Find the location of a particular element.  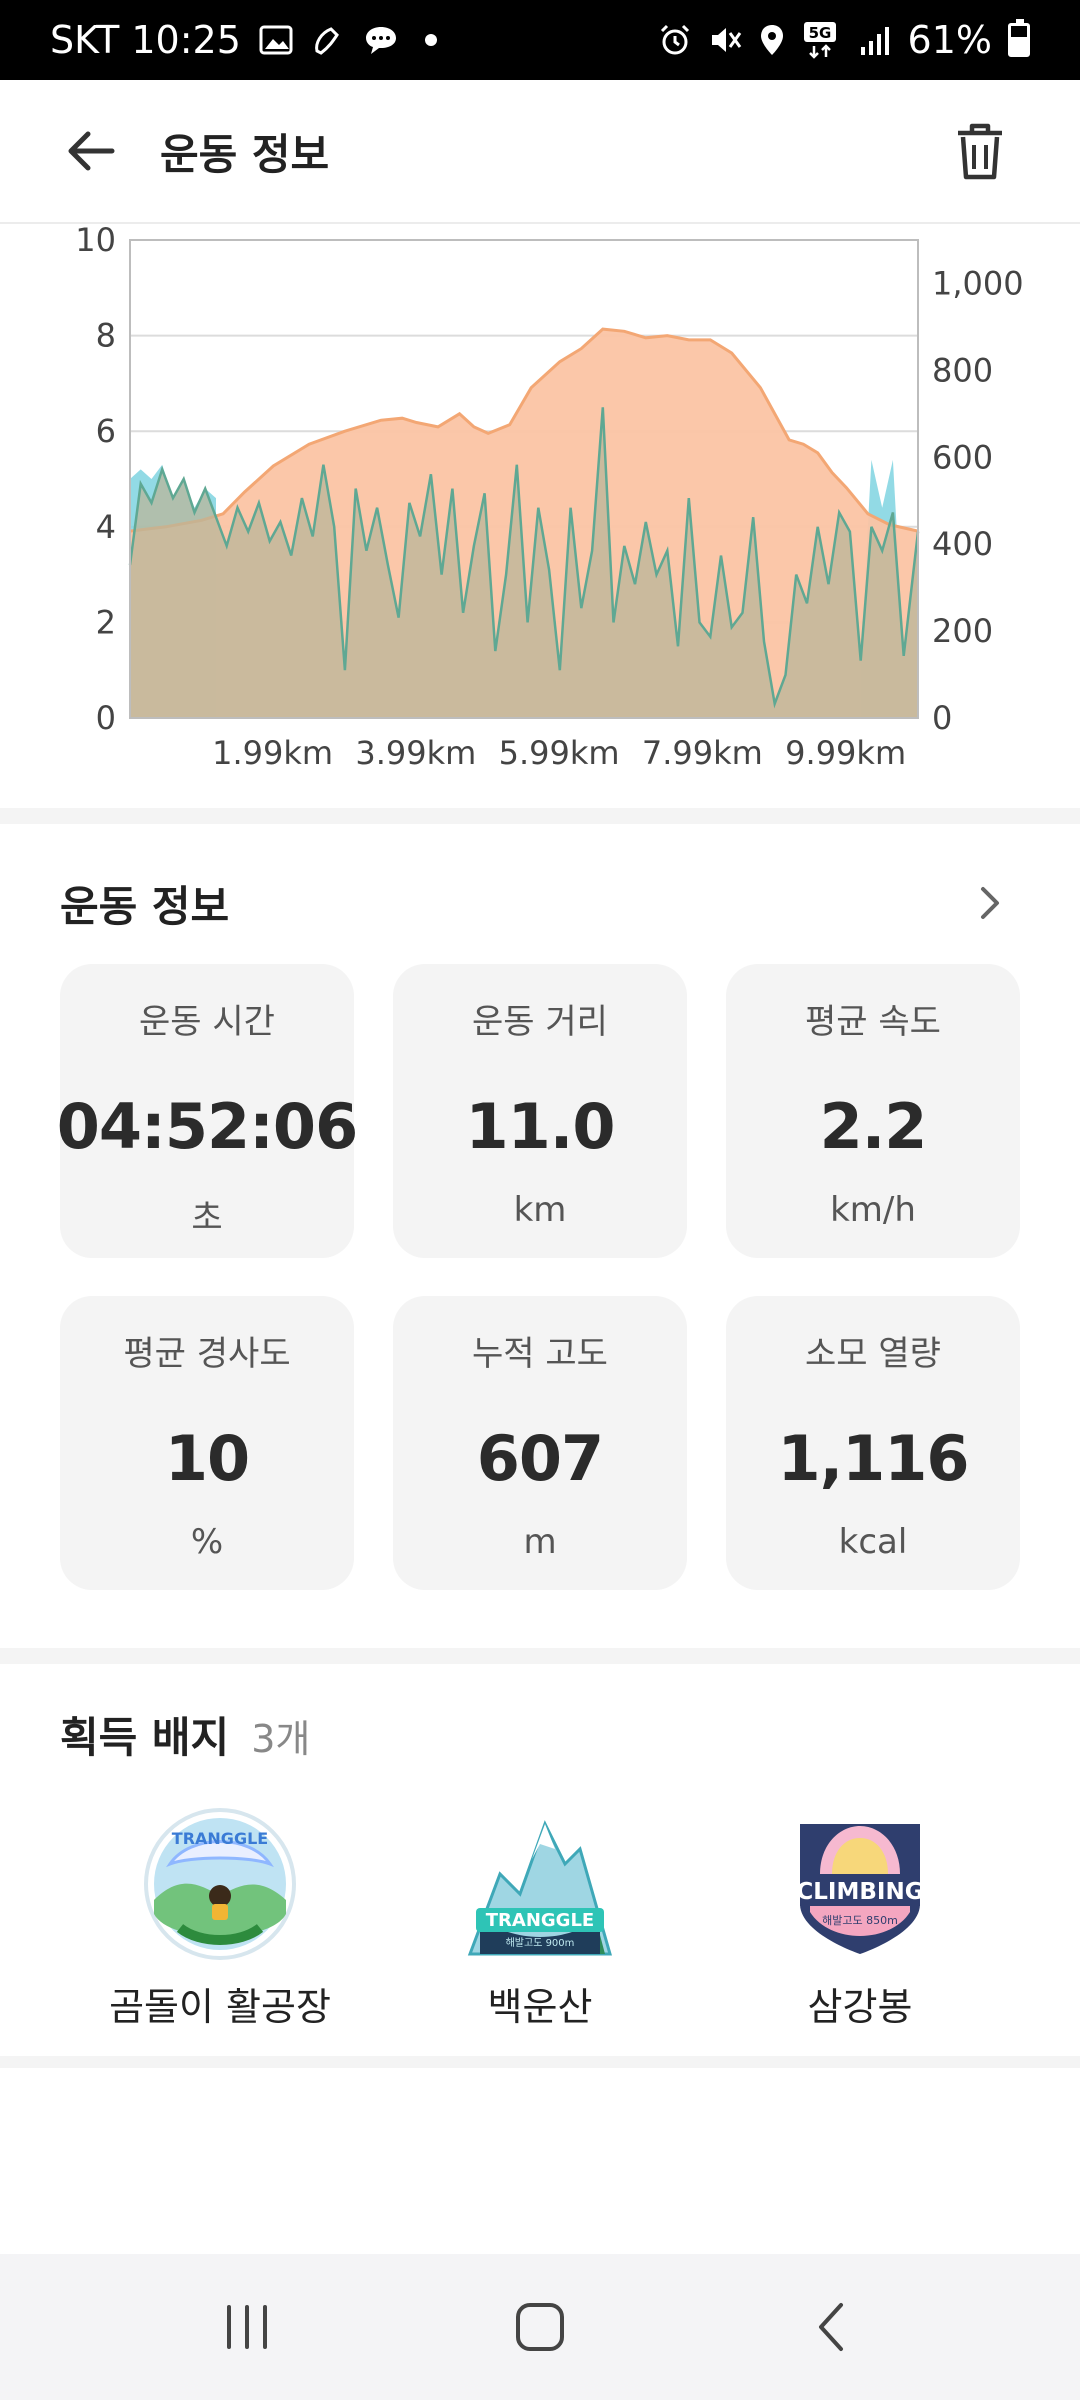

right-axis-tick-label: 800 is located at coordinates (962, 370).